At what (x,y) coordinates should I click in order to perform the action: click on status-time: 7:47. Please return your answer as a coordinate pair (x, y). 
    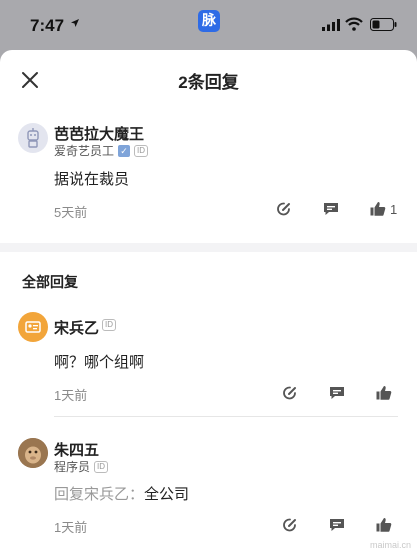
    Looking at the image, I should click on (47, 25).